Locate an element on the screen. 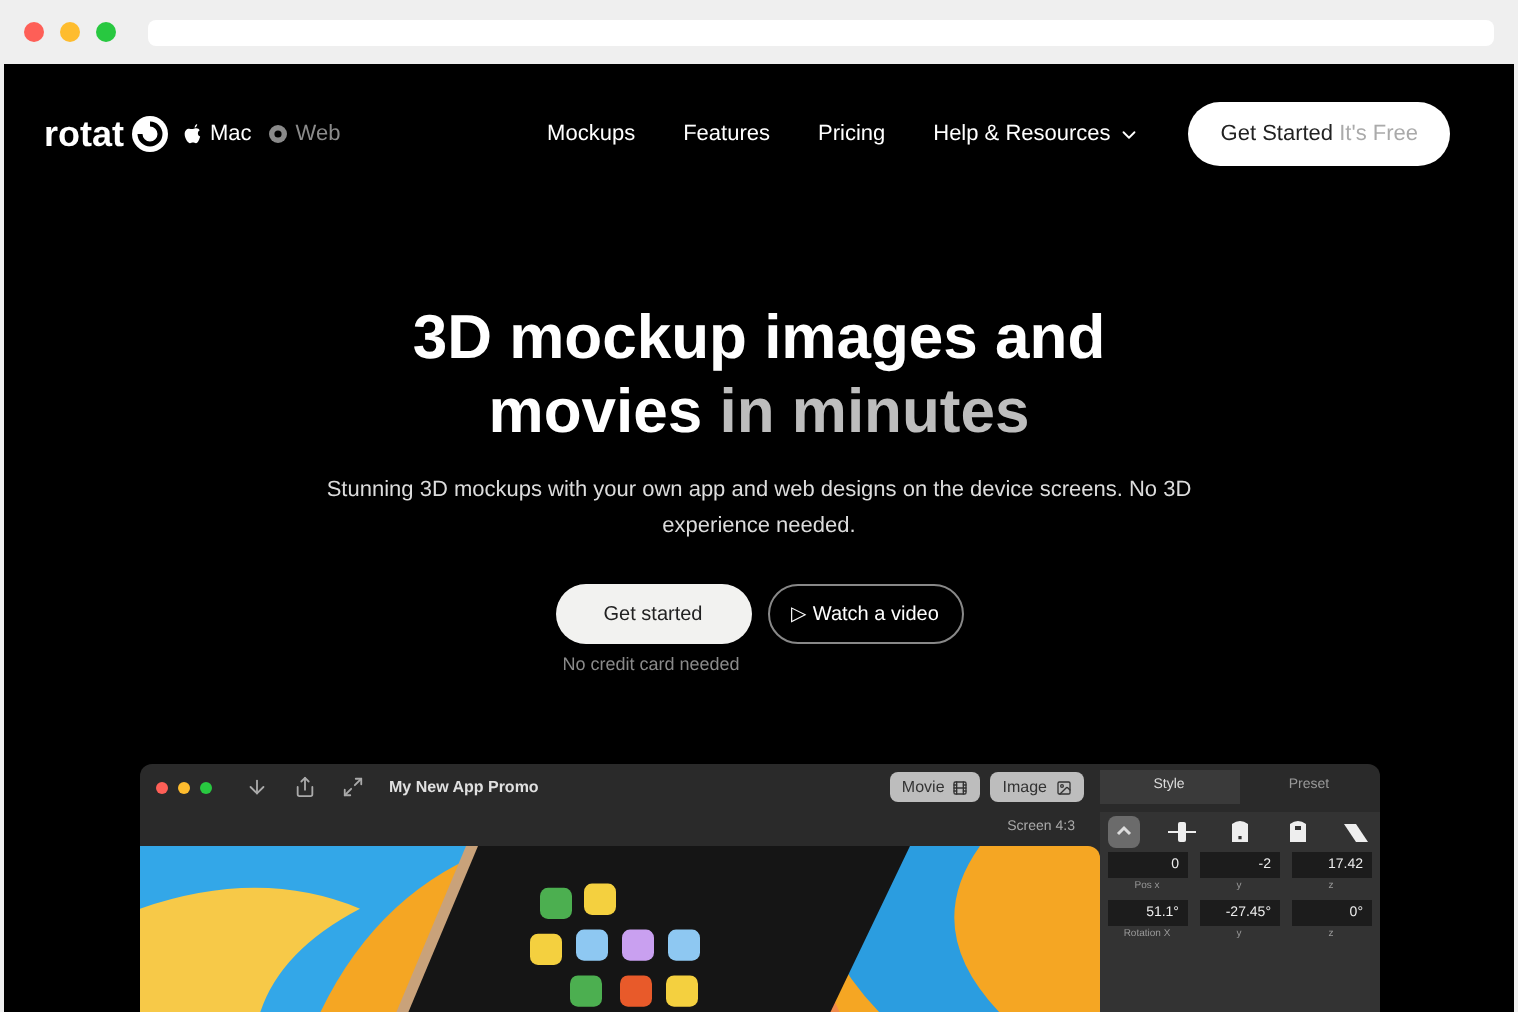 Image resolution: width=1518 pixels, height=1012 pixels. nav-link: Features is located at coordinates (726, 134).